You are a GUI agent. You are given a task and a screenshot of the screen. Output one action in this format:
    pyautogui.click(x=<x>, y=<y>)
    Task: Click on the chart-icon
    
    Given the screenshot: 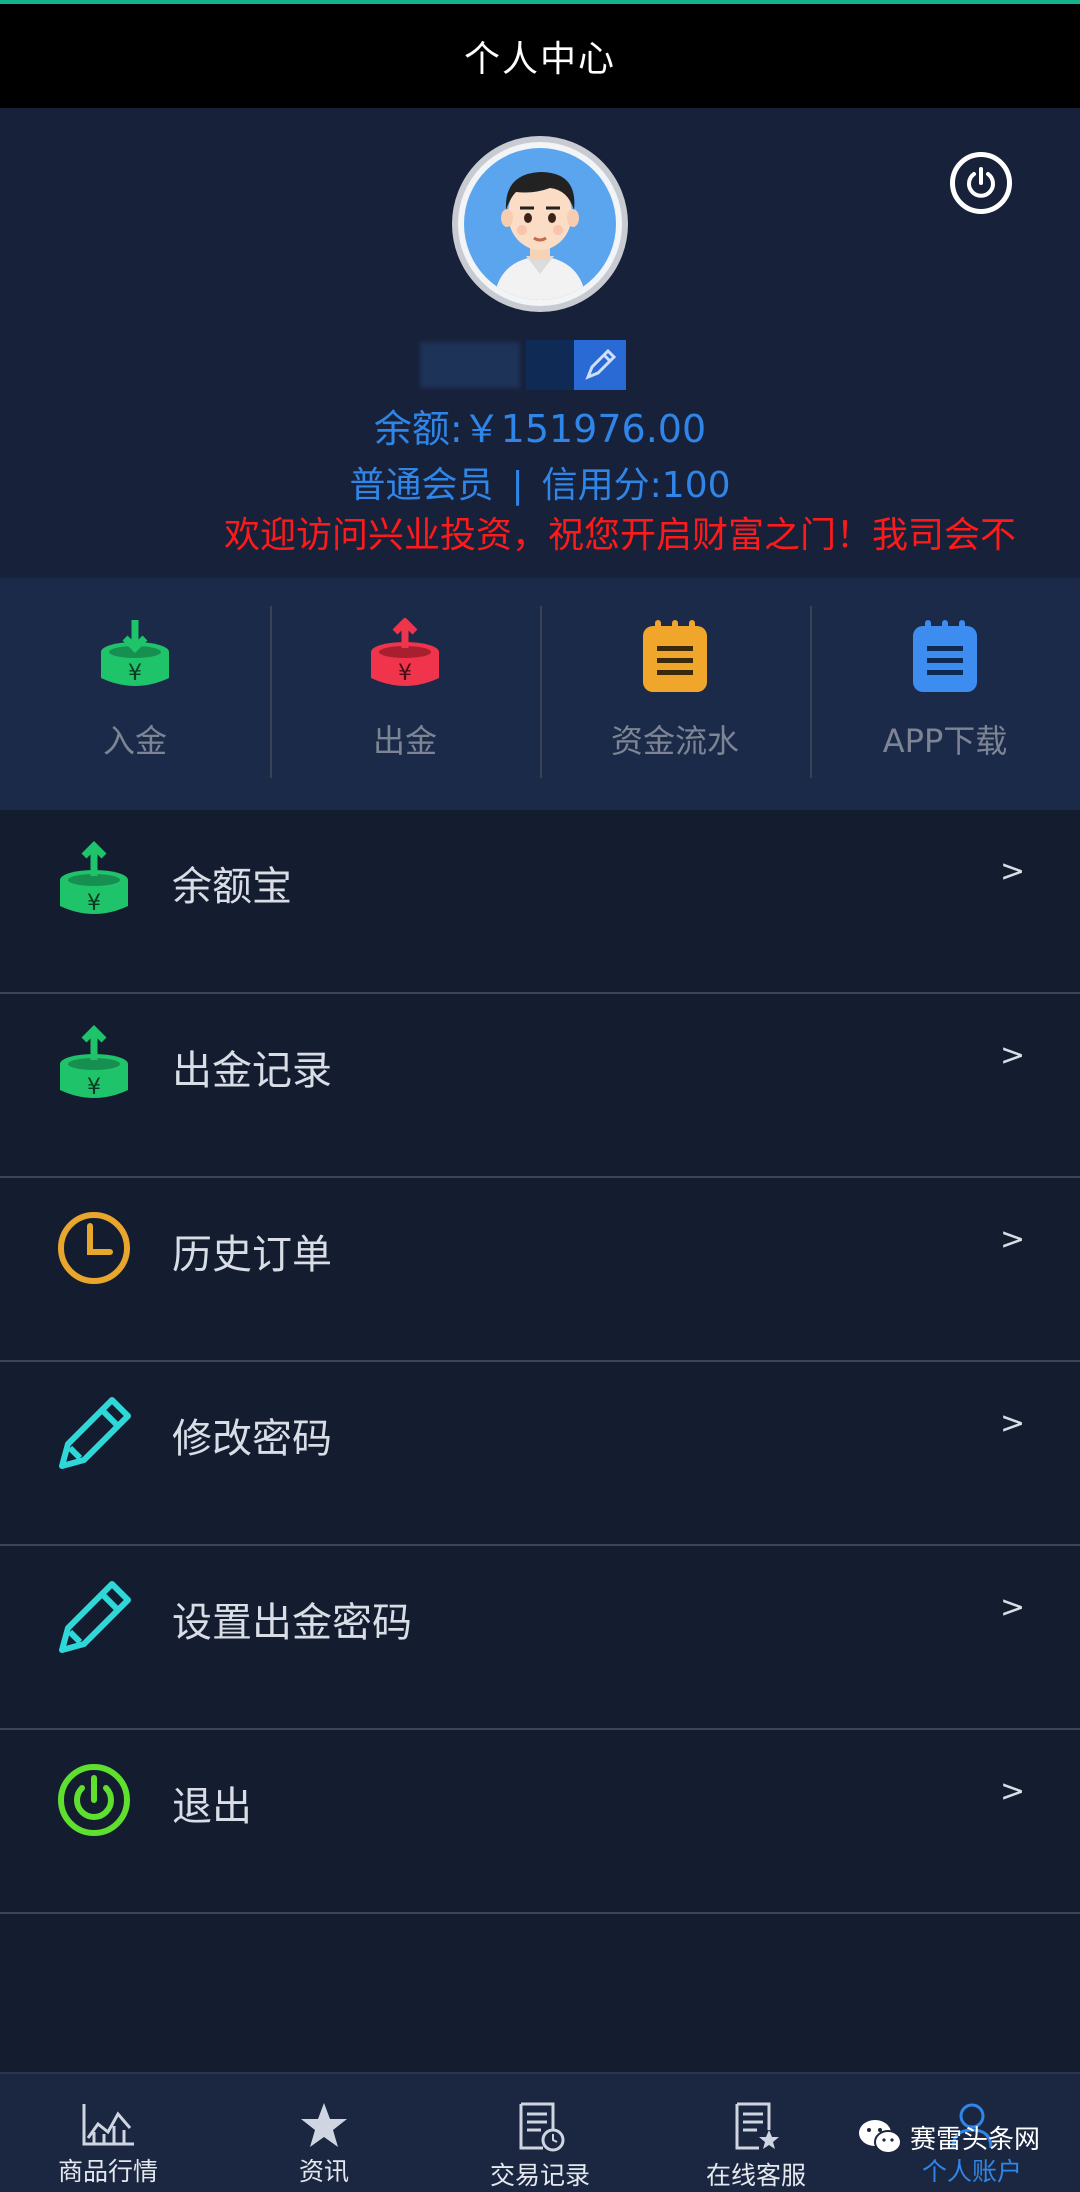 What is the action you would take?
    pyautogui.click(x=108, y=2125)
    